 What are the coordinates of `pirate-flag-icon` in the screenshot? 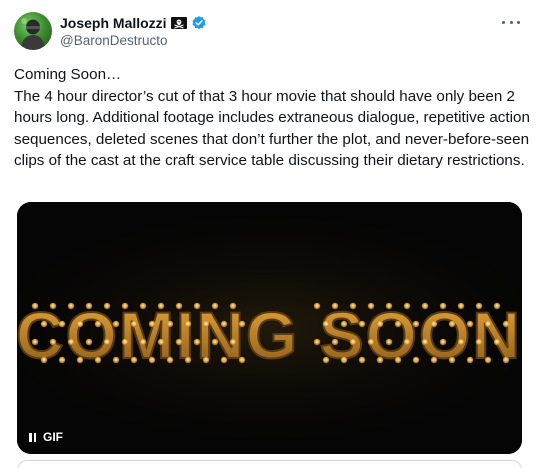 It's located at (178, 23).